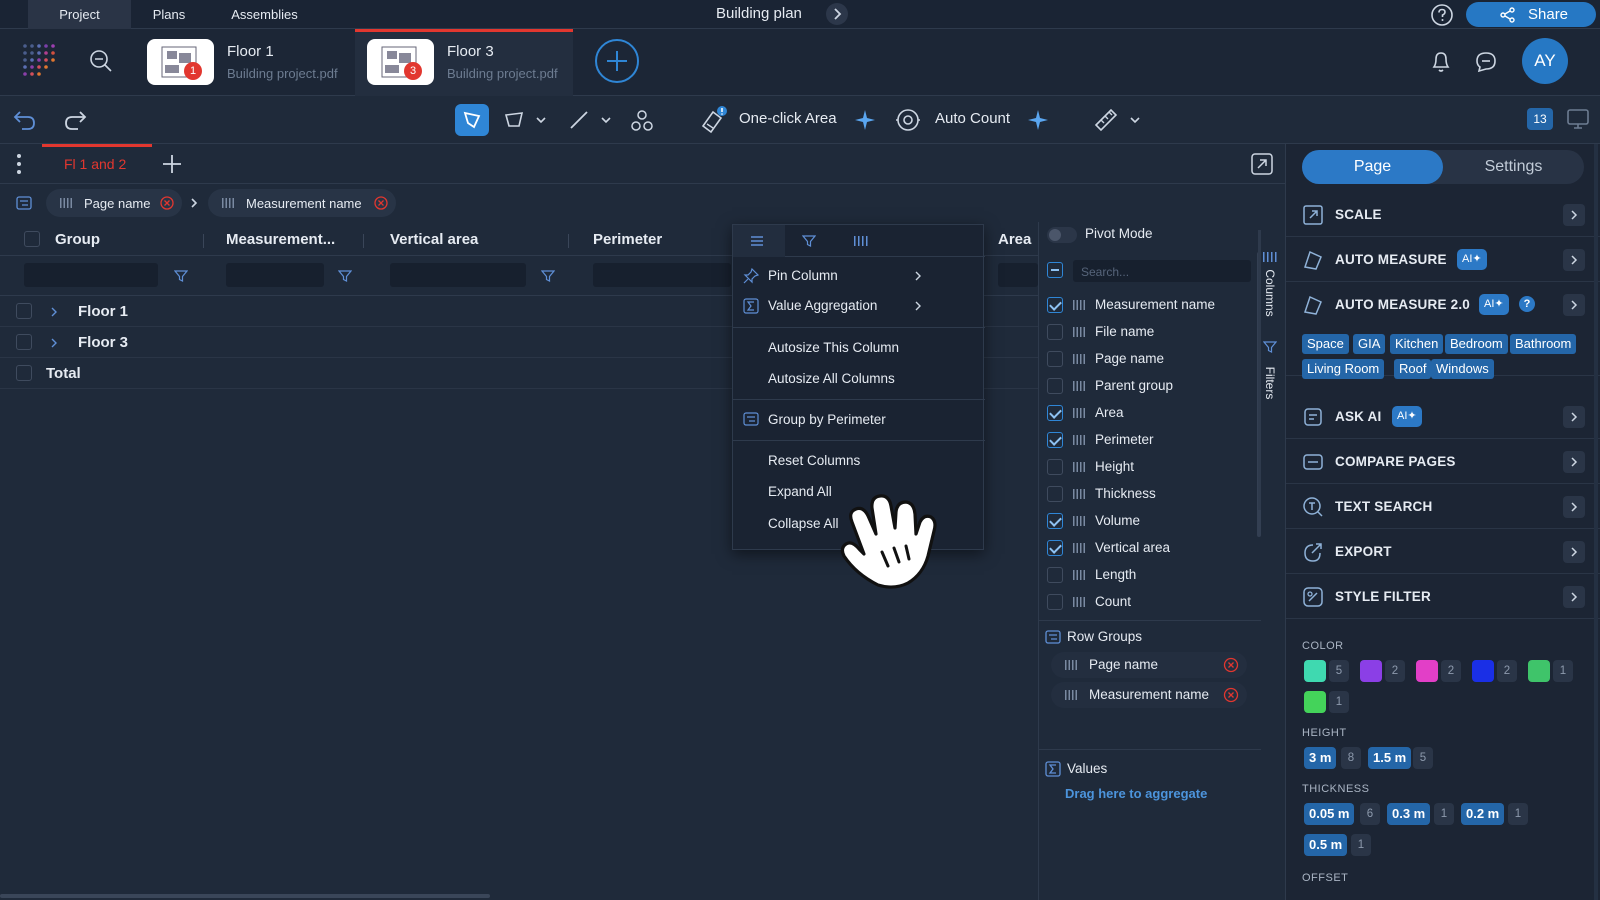  What do you see at coordinates (264, 14) in the screenshot?
I see `tab-assemblies: Assemblies` at bounding box center [264, 14].